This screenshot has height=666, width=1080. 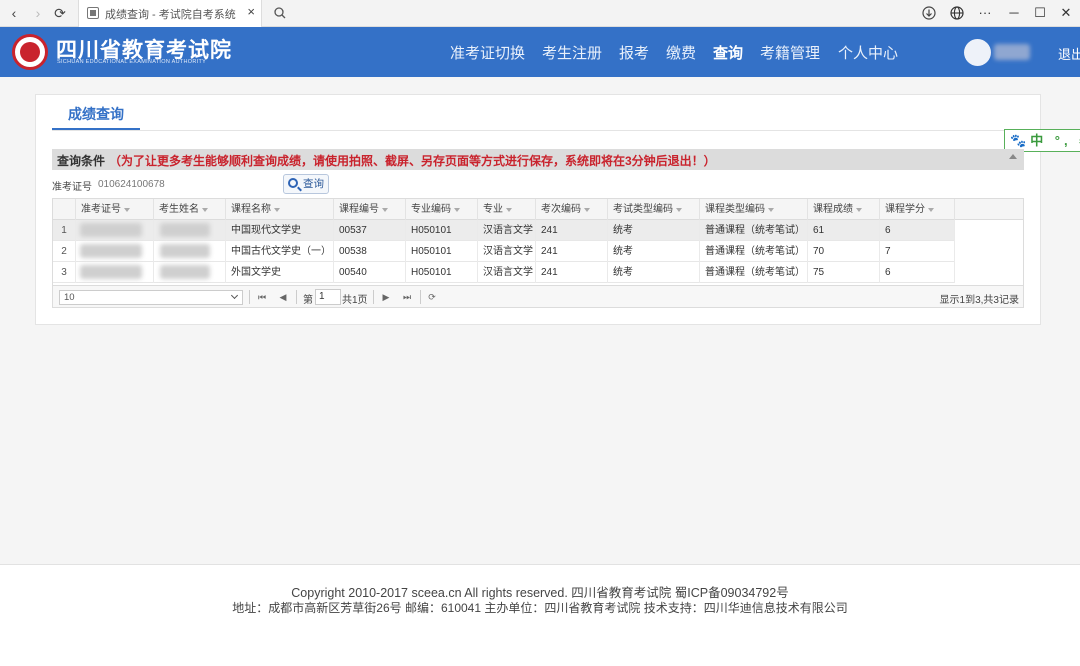 What do you see at coordinates (370, 230) in the screenshot?
I see `course-code-cell: 00537` at bounding box center [370, 230].